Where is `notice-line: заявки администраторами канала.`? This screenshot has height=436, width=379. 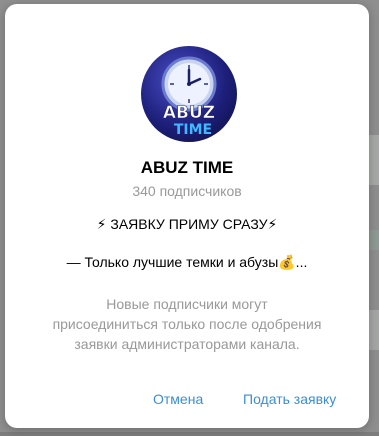 notice-line: заявки администраторами канала. is located at coordinates (187, 344).